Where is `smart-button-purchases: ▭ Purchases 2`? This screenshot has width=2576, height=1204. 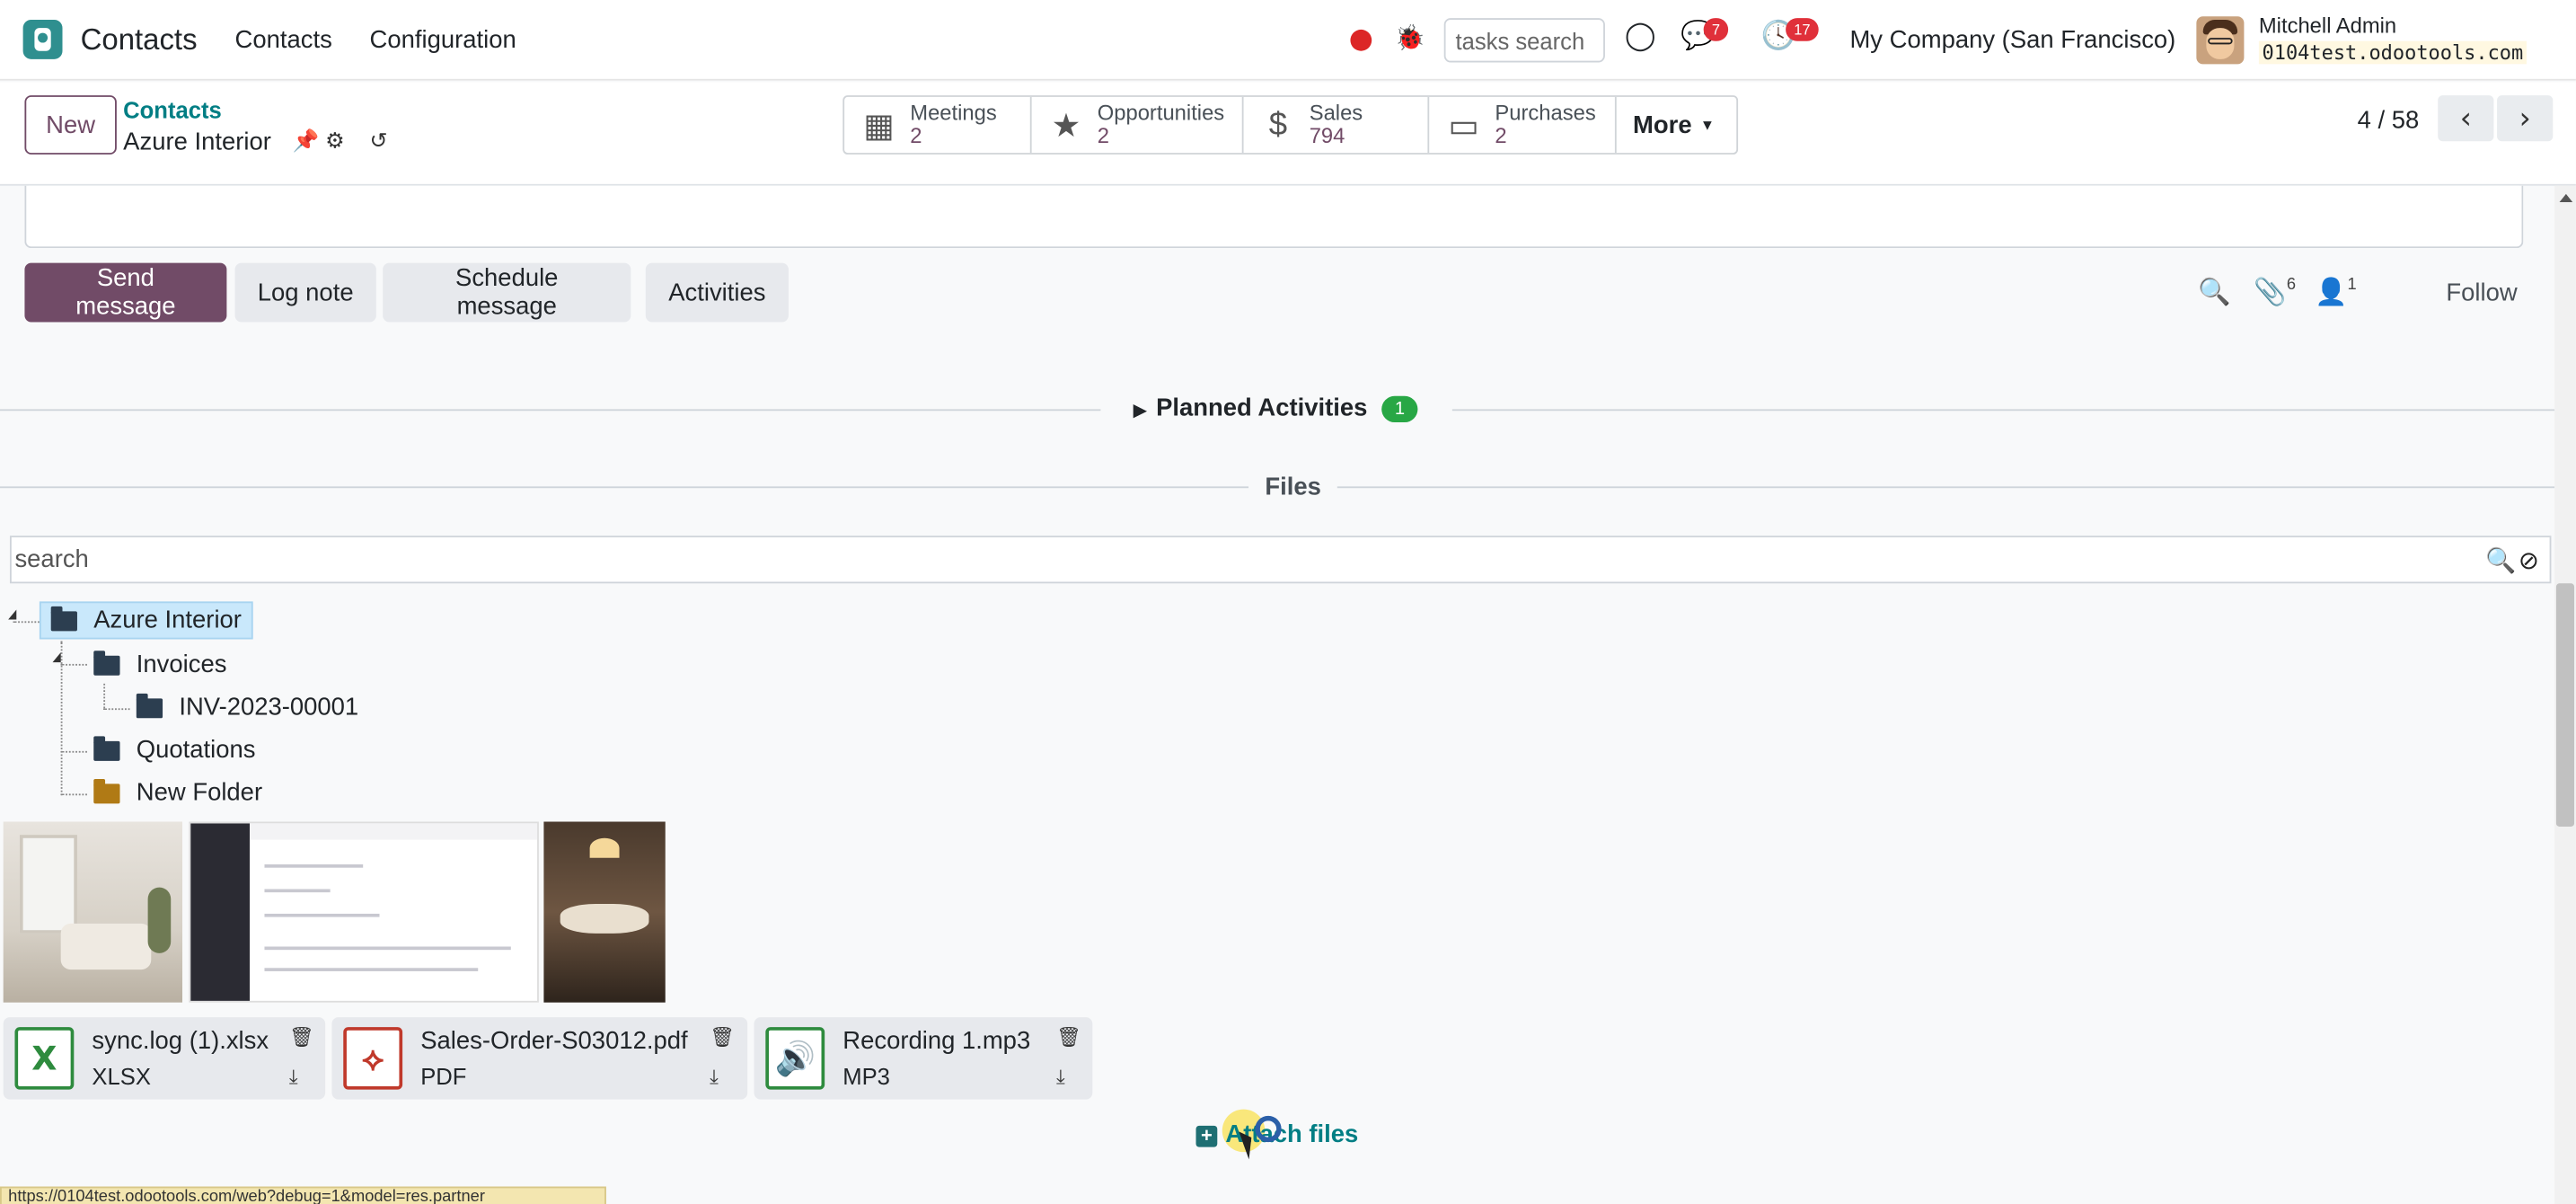 smart-button-purchases: ▭ Purchases 2 is located at coordinates (1523, 125).